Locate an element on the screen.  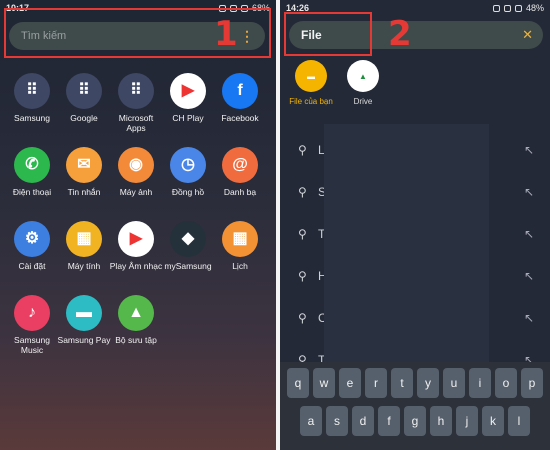
app-label: Samsung Music is located at coordinates (32, 345).